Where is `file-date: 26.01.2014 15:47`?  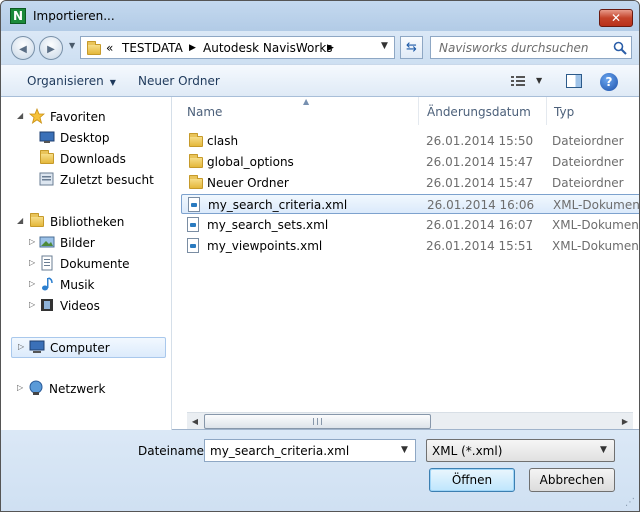 file-date: 26.01.2014 15:47 is located at coordinates (480, 183).